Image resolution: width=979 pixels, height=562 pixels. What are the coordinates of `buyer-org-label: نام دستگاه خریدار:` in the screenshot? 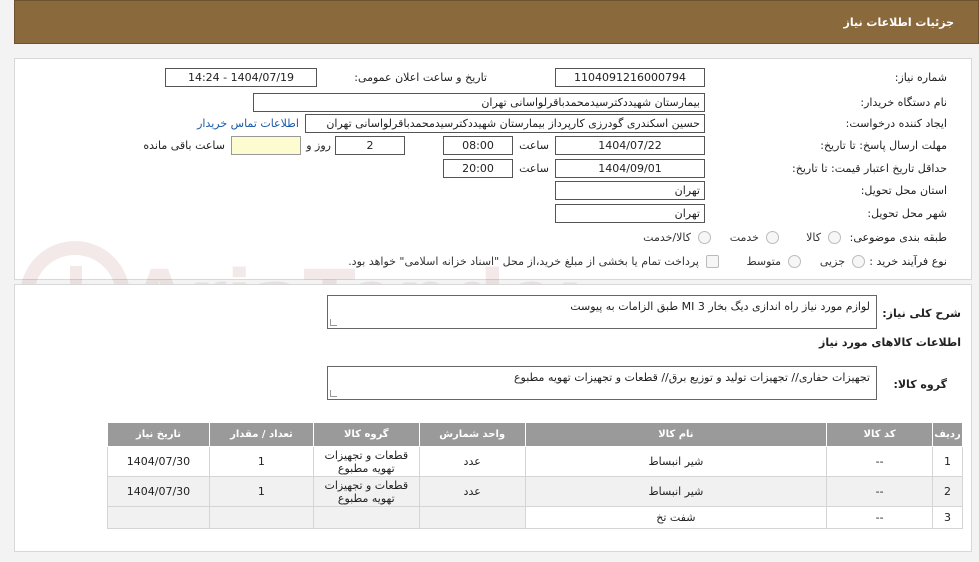 It's located at (903, 102).